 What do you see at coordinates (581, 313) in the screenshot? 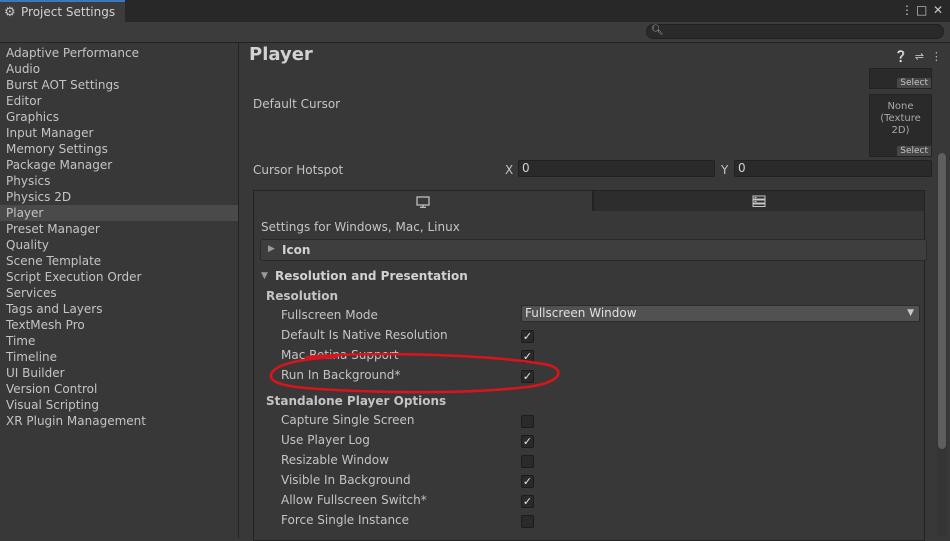
I see `fullscreen-mode-value: Fullscreen Window` at bounding box center [581, 313].